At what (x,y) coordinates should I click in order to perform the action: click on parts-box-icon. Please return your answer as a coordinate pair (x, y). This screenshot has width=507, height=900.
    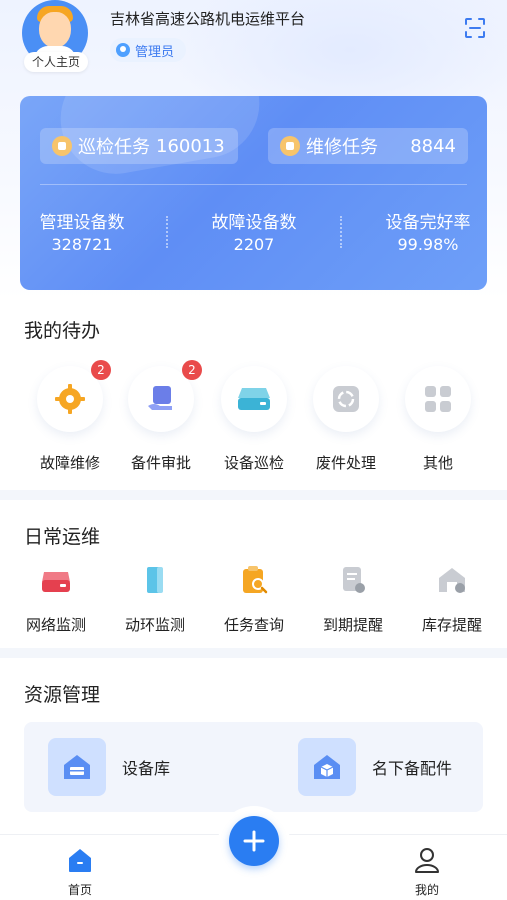
    Looking at the image, I should click on (327, 767).